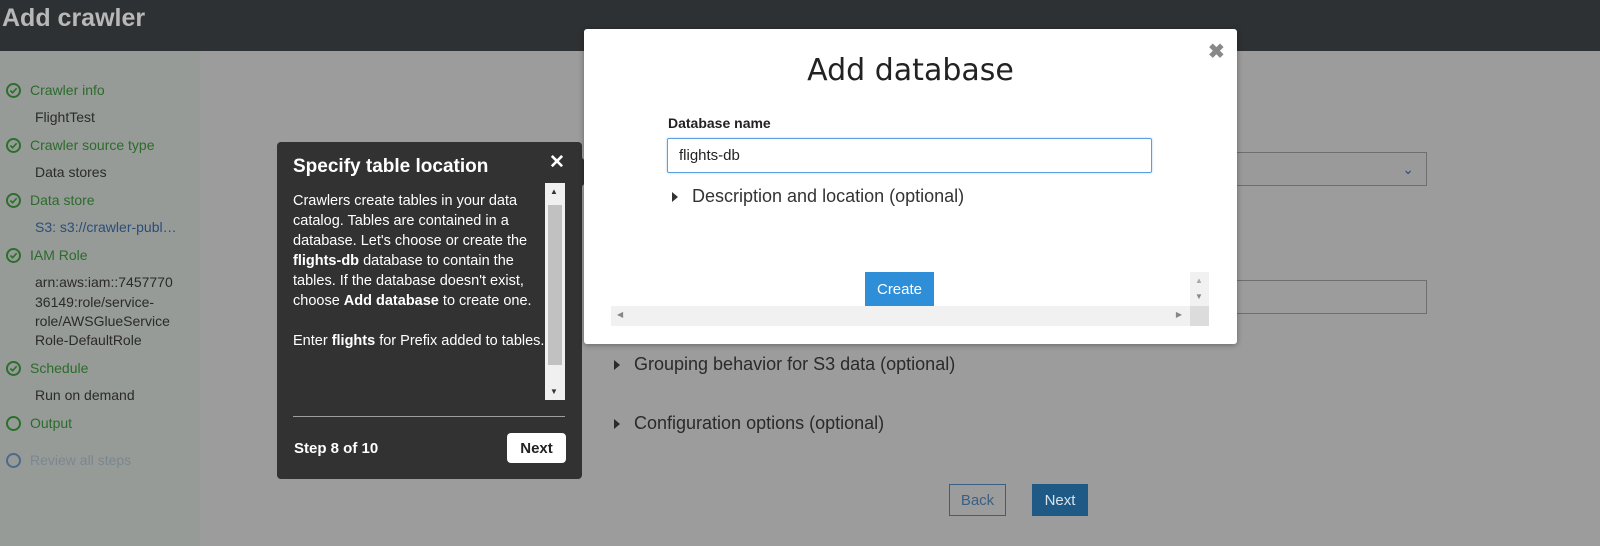 The width and height of the screenshot is (1600, 546). I want to click on sidebar-step-label: Crawler source type, so click(92, 145).